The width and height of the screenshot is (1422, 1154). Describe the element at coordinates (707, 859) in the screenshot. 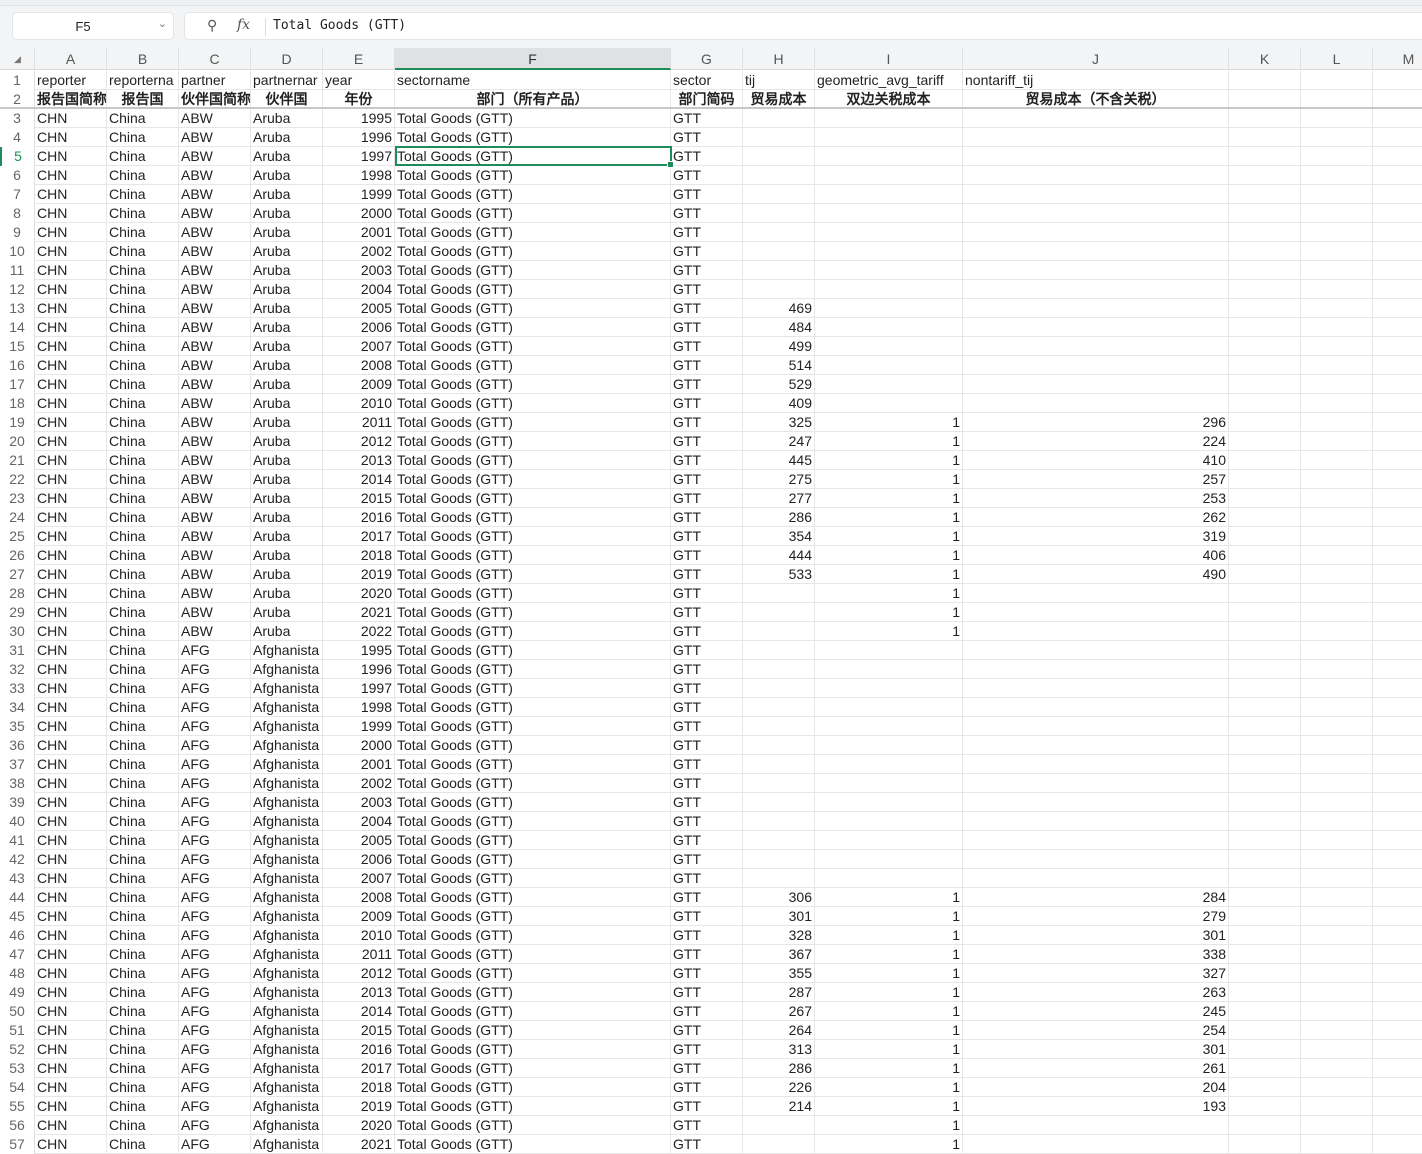

I see `cell-g42: GTT` at that location.